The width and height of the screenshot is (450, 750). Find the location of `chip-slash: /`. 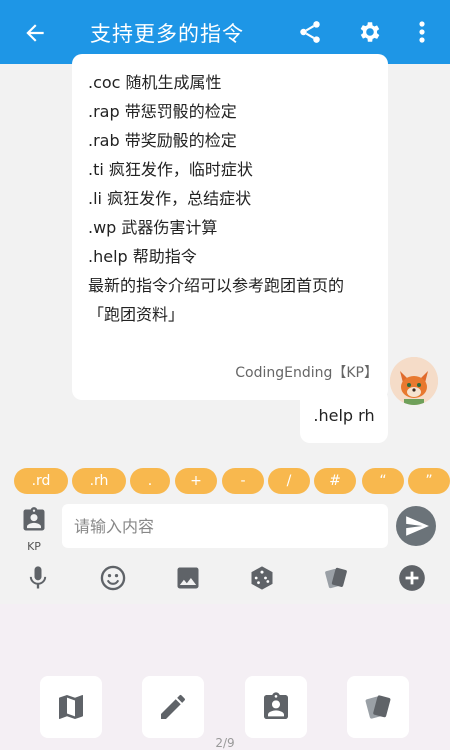

chip-slash: / is located at coordinates (289, 481).